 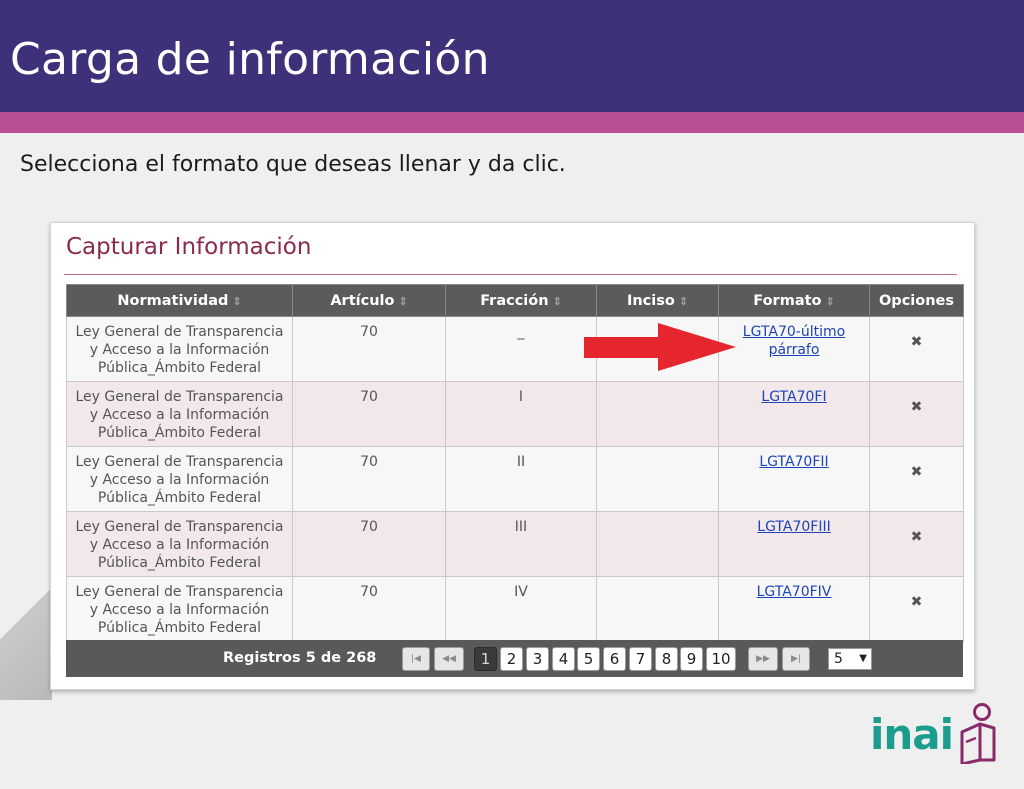 I want to click on page-button-4: 4, so click(x=563, y=659).